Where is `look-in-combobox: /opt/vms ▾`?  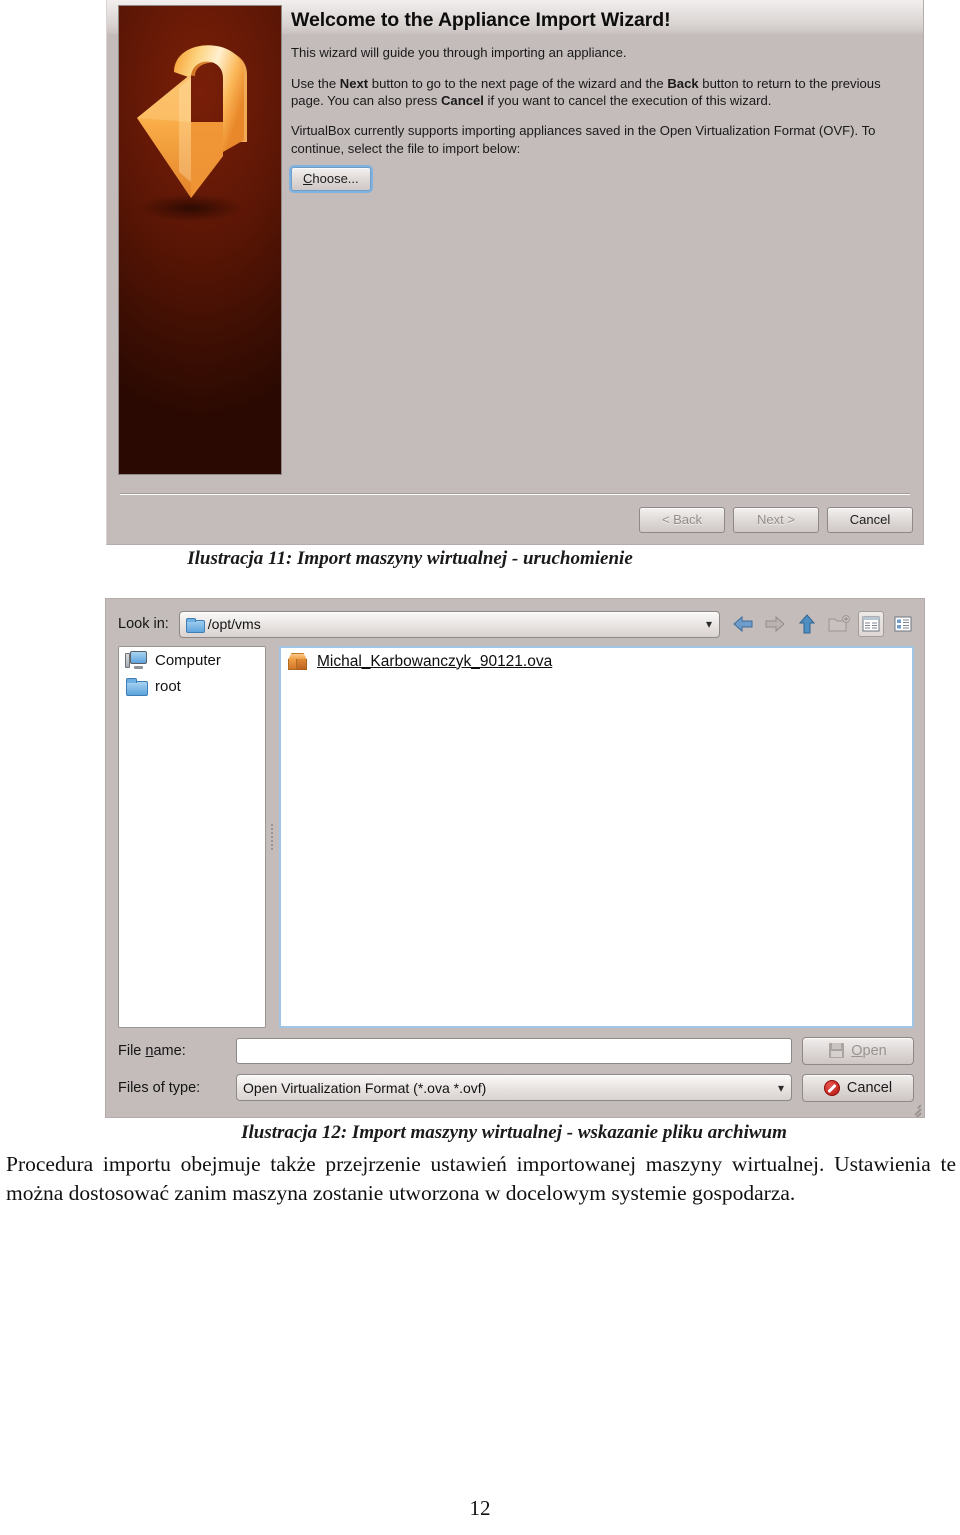 look-in-combobox: /opt/vms ▾ is located at coordinates (449, 624).